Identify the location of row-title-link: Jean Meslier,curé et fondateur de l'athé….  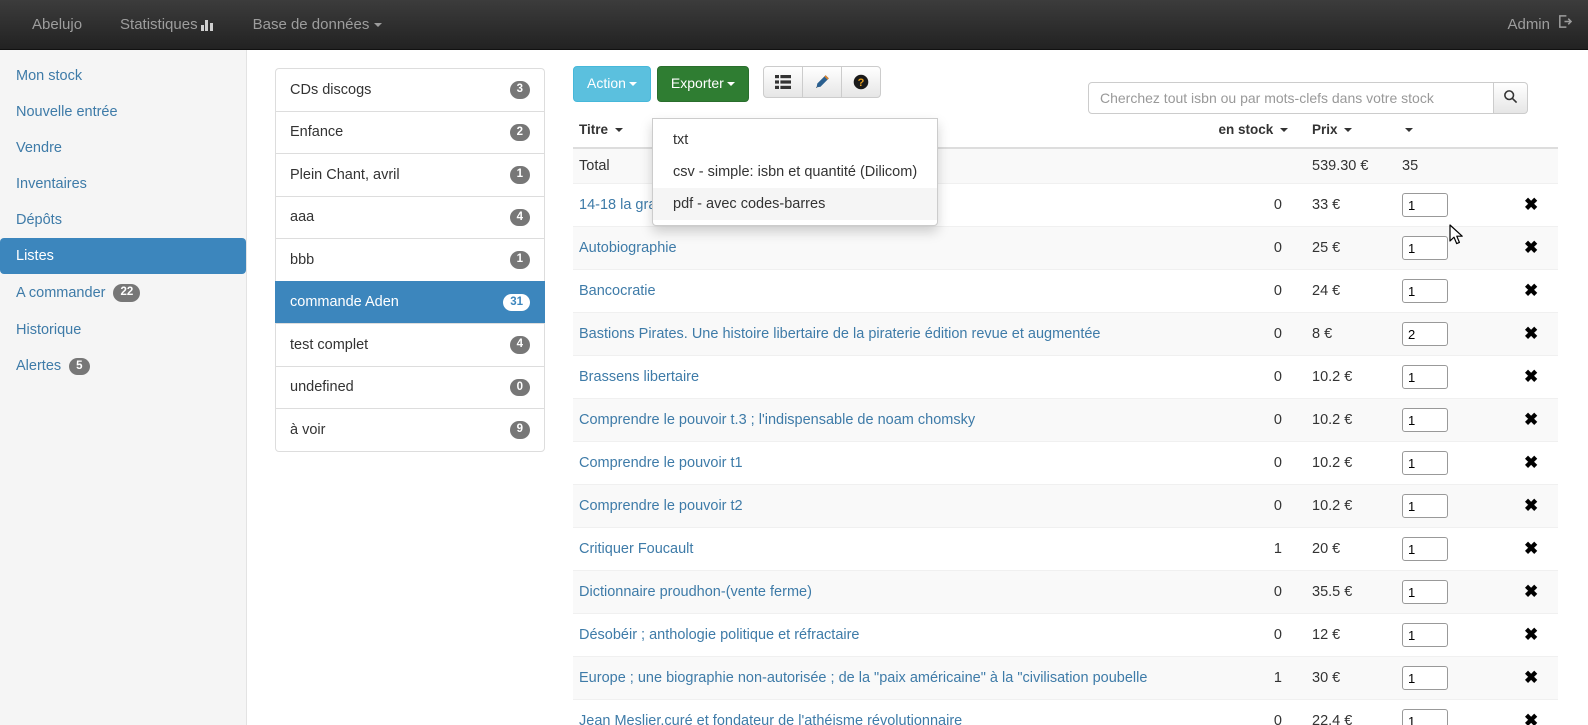
(770, 719).